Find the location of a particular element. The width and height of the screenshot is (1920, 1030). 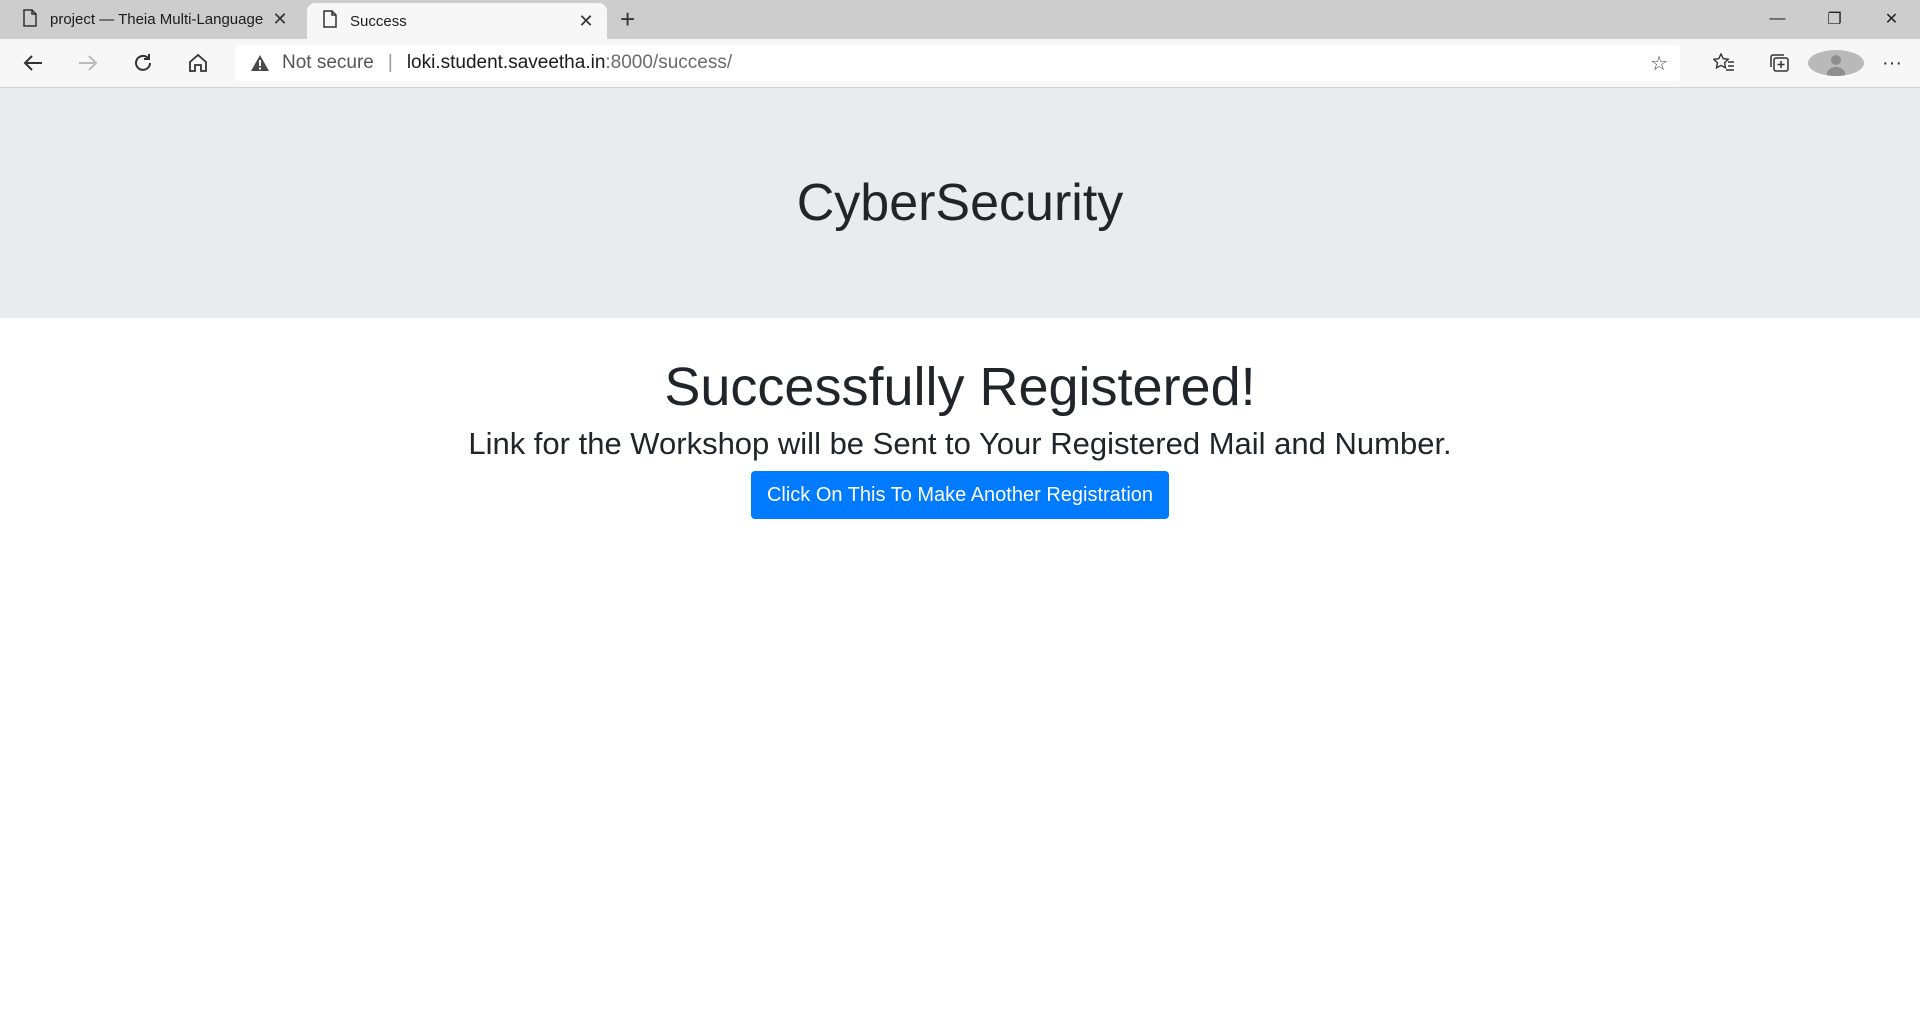

tab-project: project — Theia Multi-Language ✕ is located at coordinates (152, 19).